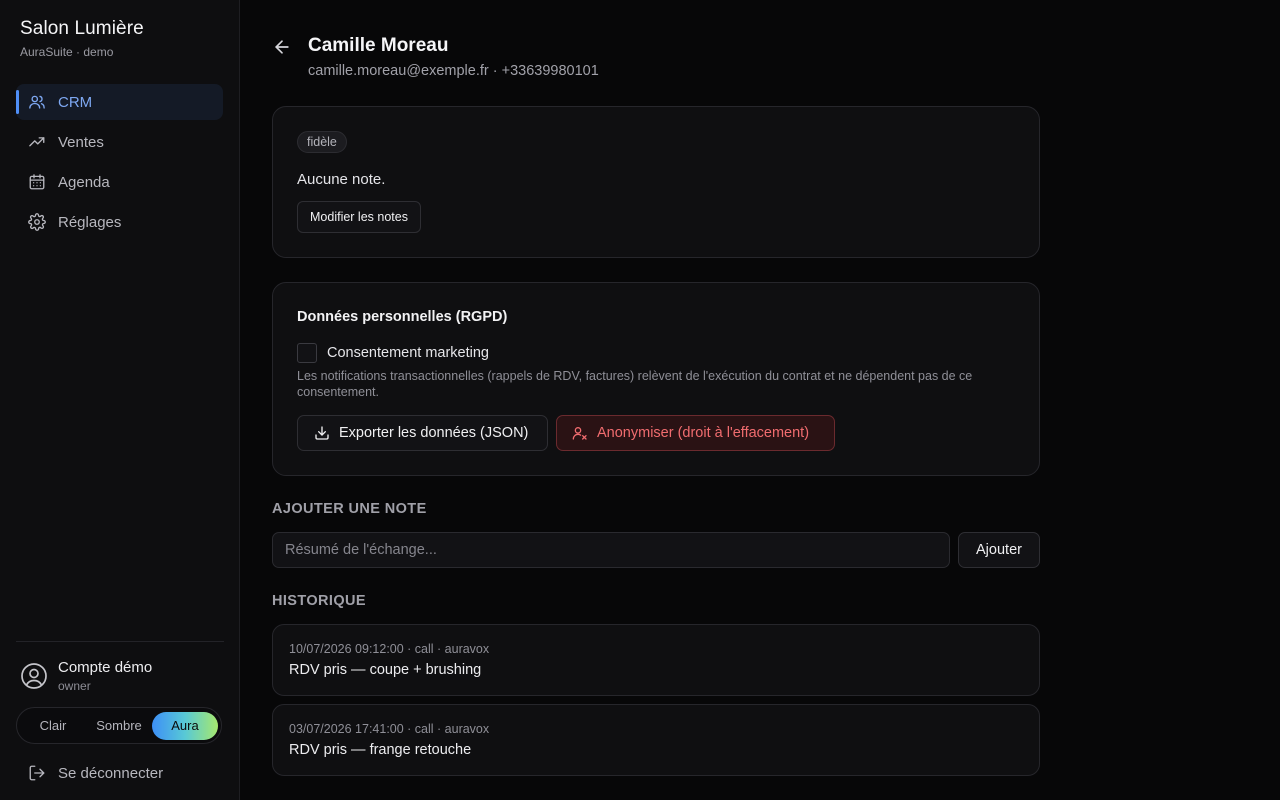 This screenshot has height=800, width=1280. Describe the element at coordinates (999, 550) in the screenshot. I see `add-note-button: Ajouter` at that location.